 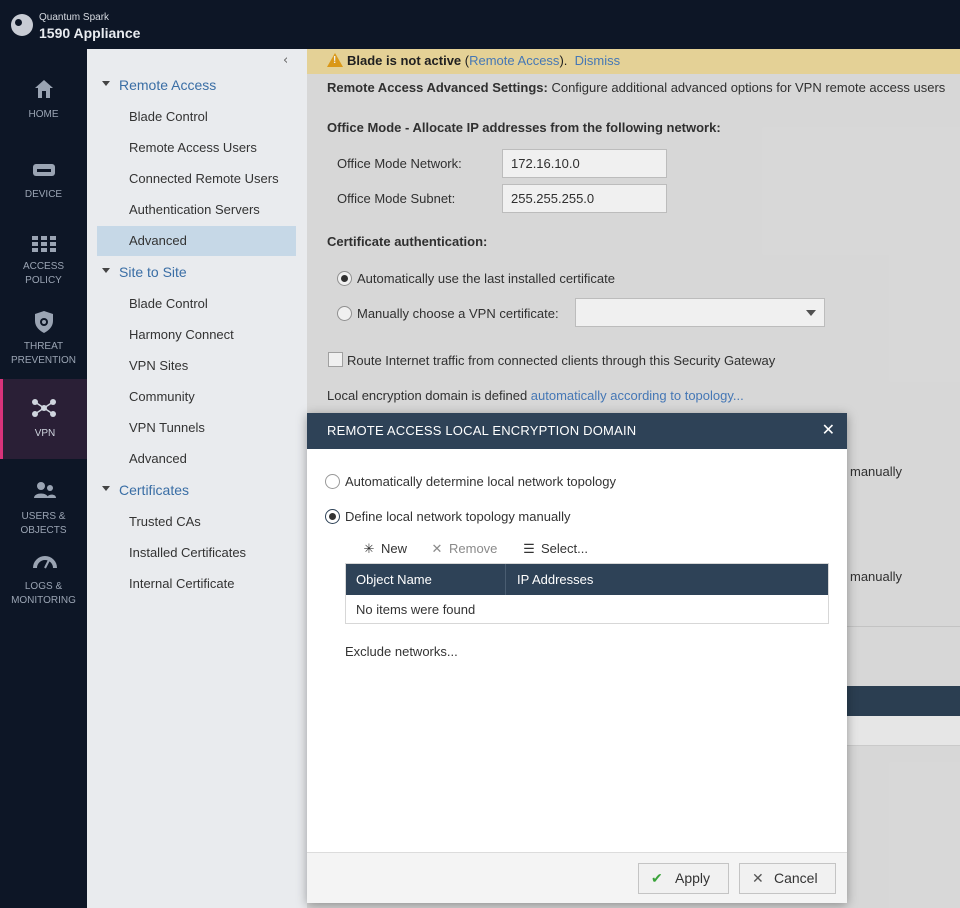 I want to click on brand-line-2: 1590 Appliance, so click(x=90, y=33).